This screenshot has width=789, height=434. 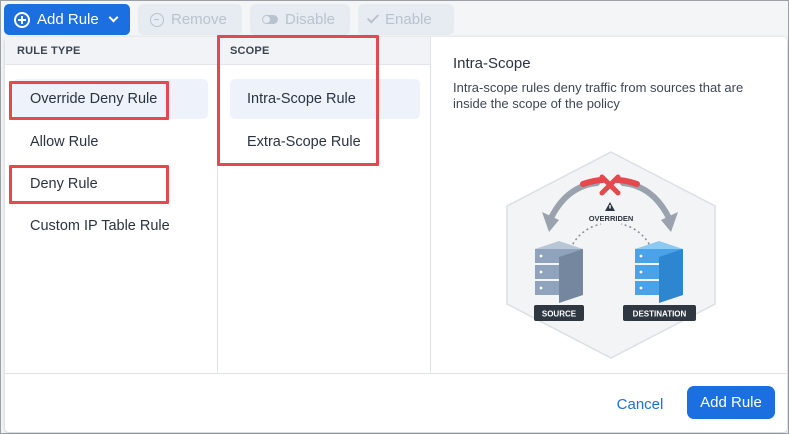 What do you see at coordinates (113, 17) in the screenshot?
I see `chevron-down-icon` at bounding box center [113, 17].